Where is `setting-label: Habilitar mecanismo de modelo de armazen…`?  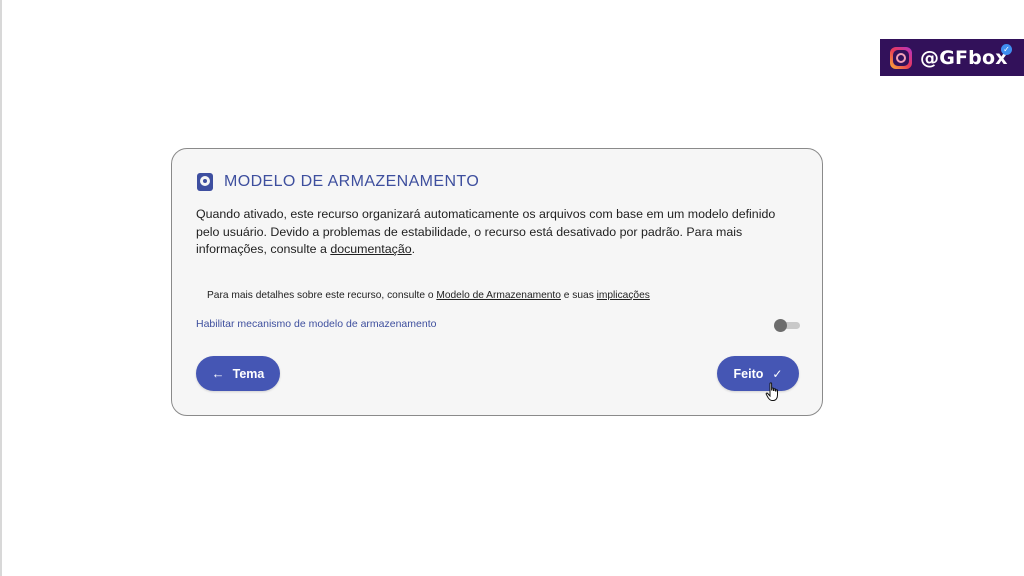 setting-label: Habilitar mecanismo de modelo de armazen… is located at coordinates (316, 324).